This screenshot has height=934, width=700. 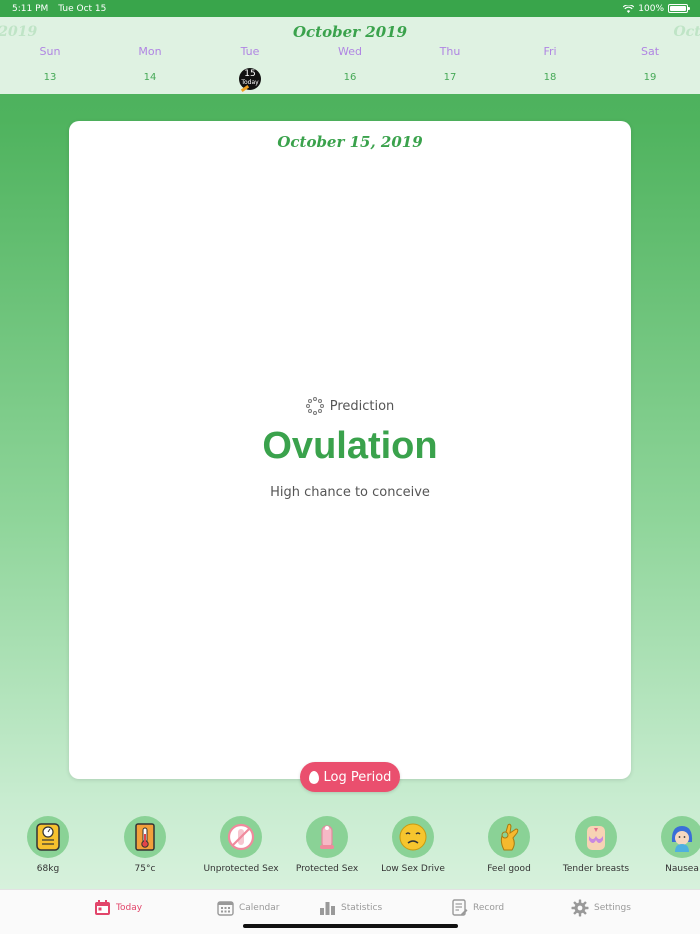 I want to click on tab-settings: Settings, so click(x=601, y=908).